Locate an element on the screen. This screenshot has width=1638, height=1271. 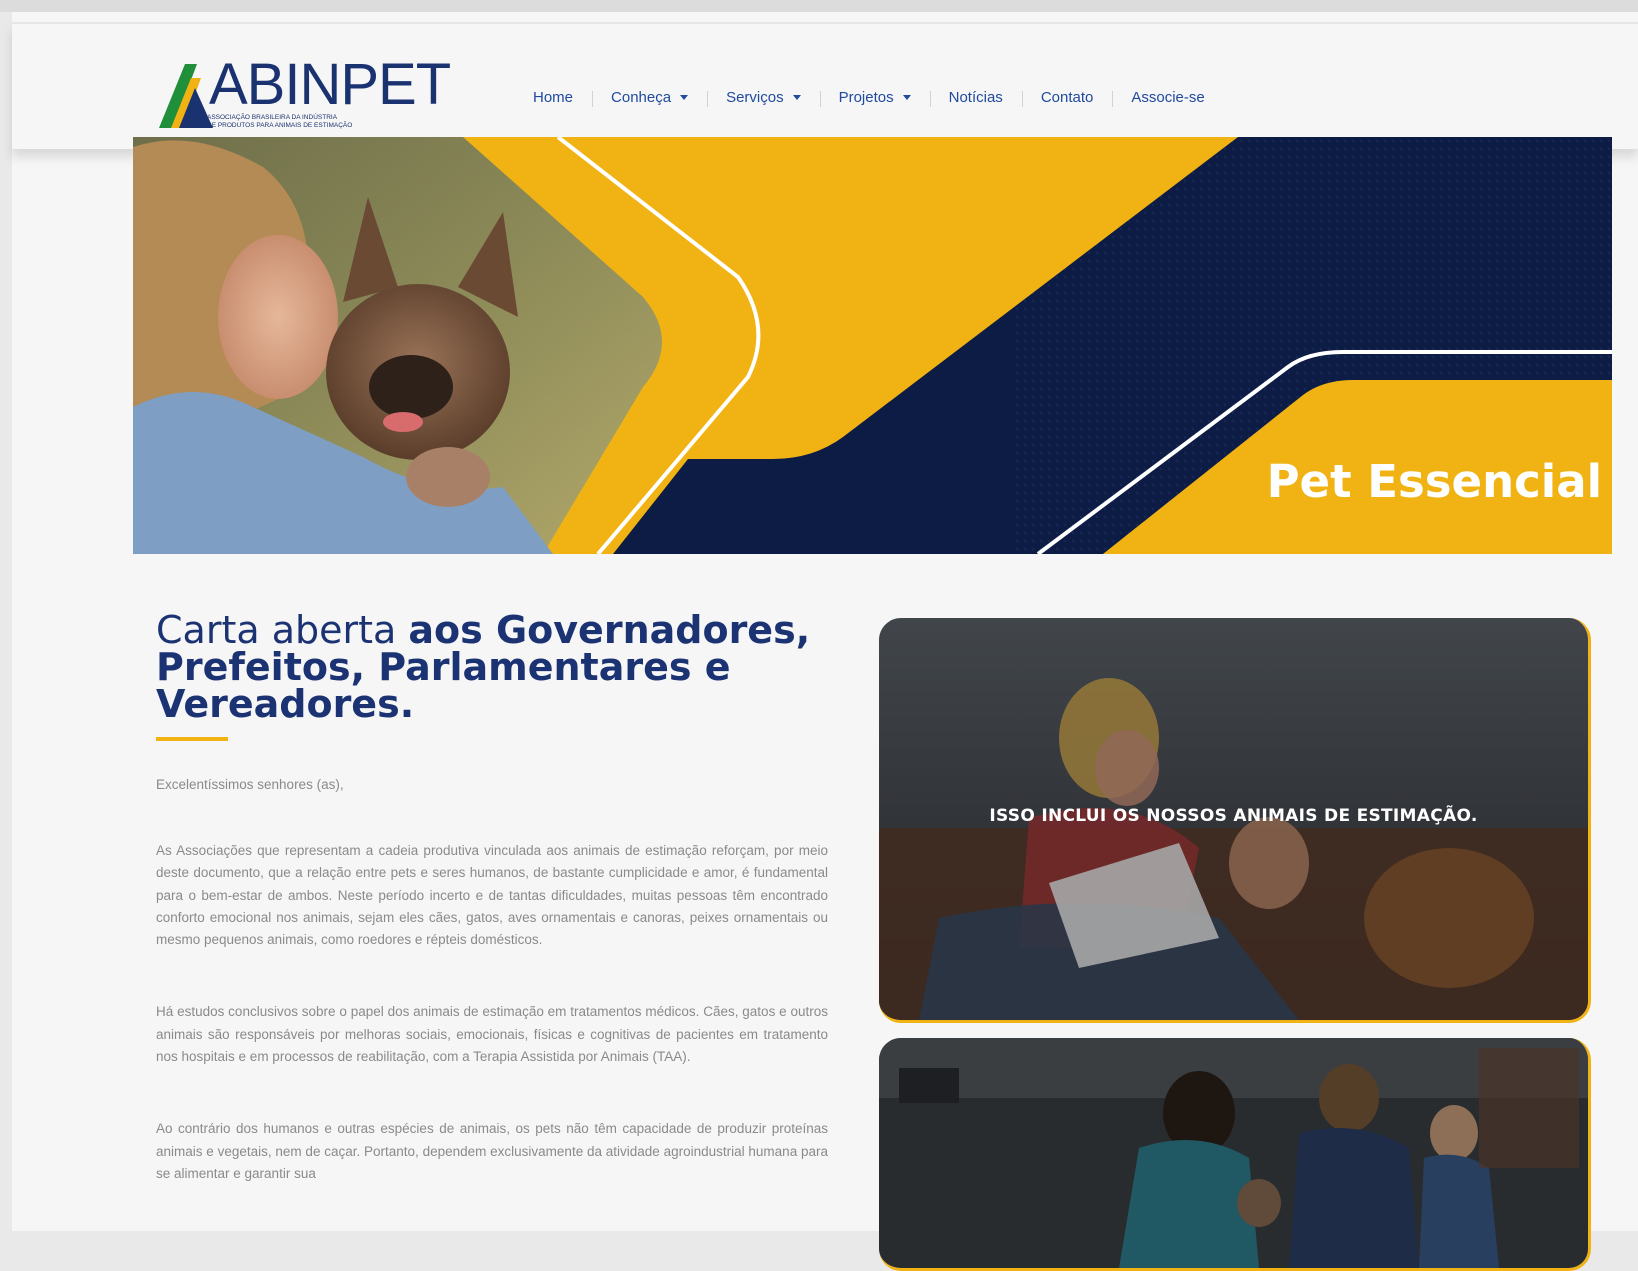
nav-item-label: Notícias is located at coordinates (975, 97).